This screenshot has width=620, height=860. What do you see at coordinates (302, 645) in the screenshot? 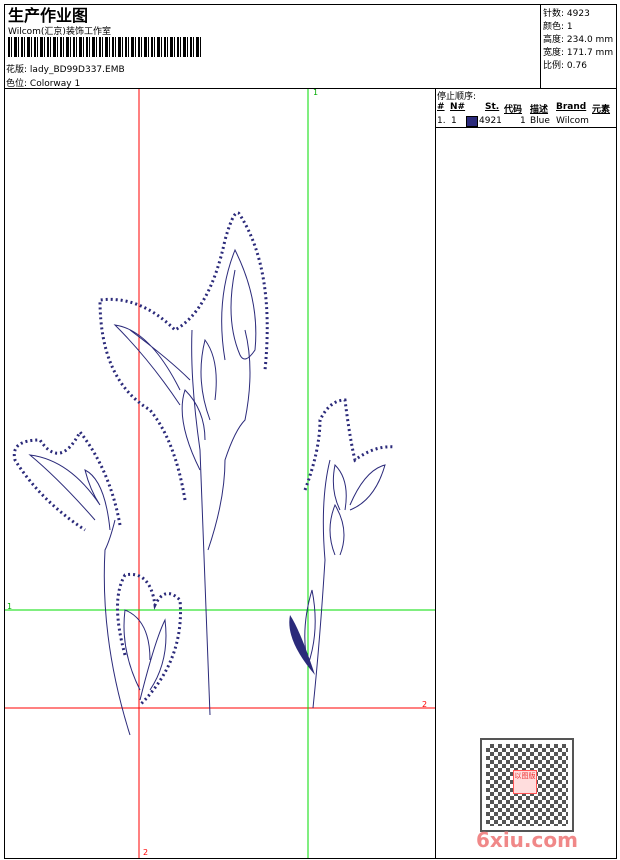
I see `filled-leaf` at bounding box center [302, 645].